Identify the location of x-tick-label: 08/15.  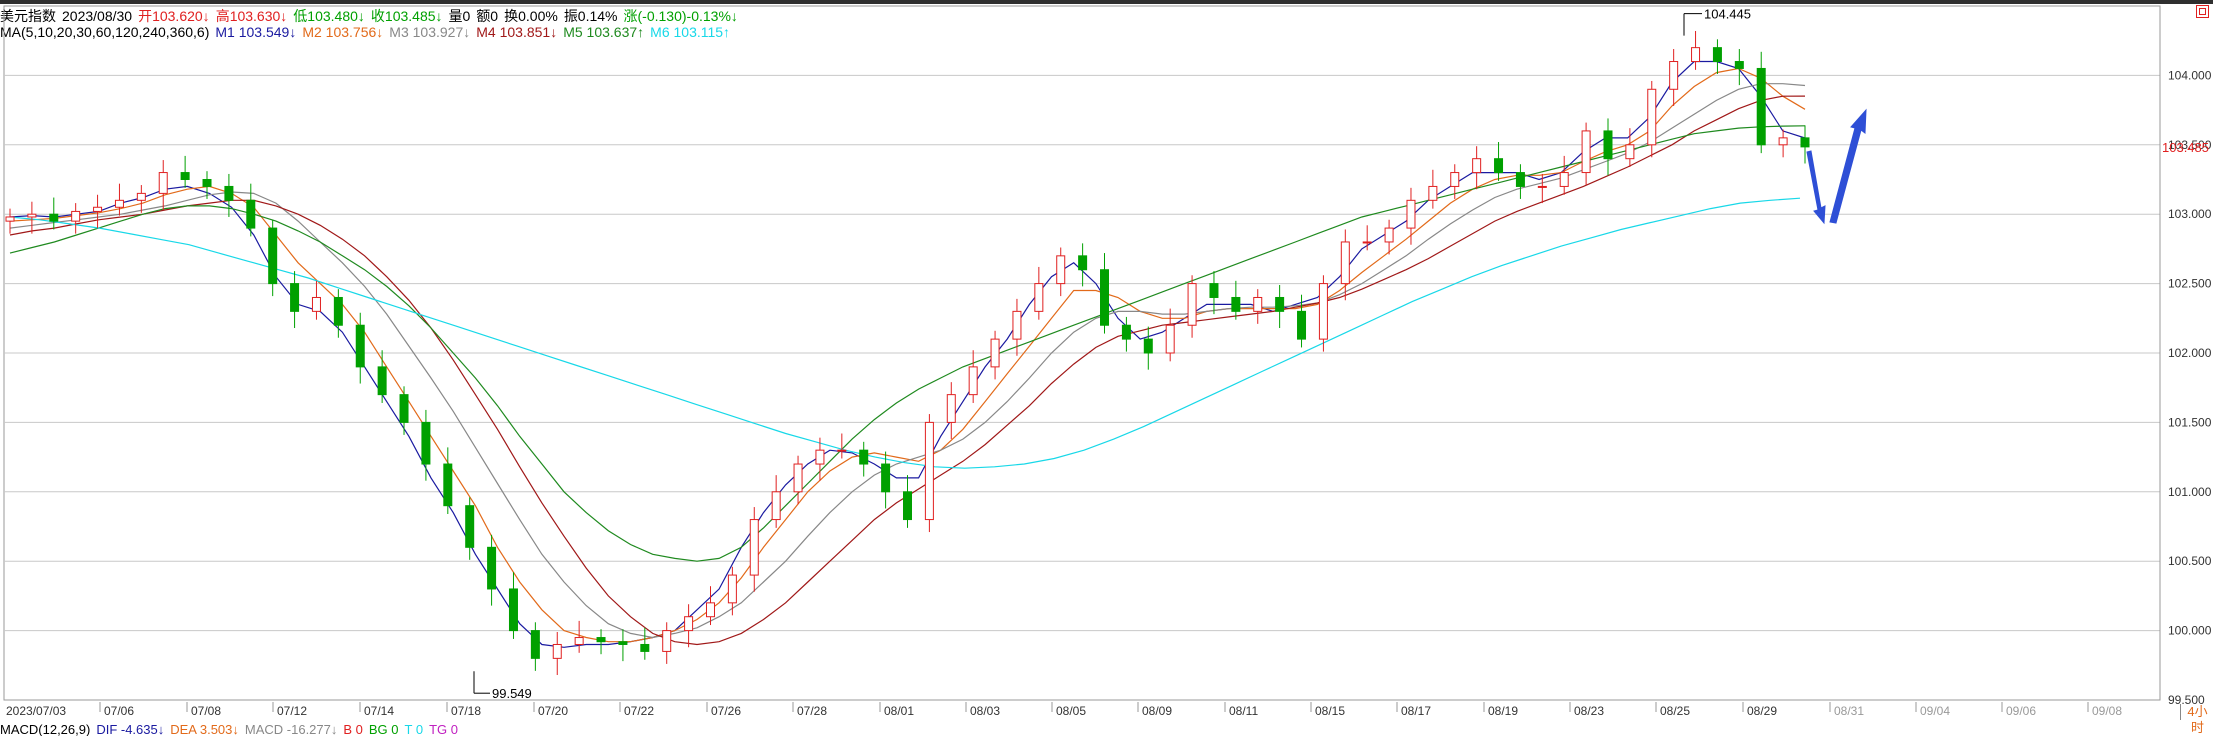
(1330, 711).